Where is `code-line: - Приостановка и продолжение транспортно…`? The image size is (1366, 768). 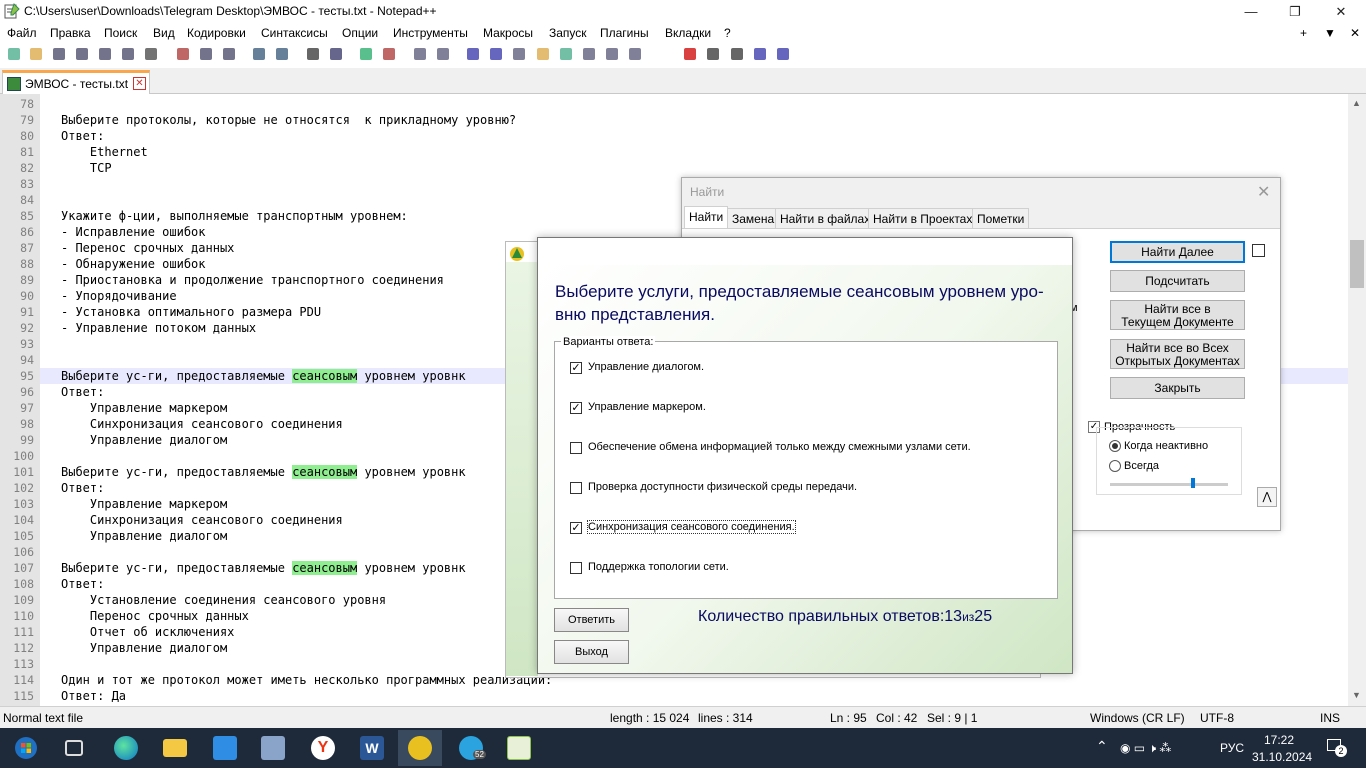 code-line: - Приостановка и продолжение транспортно… is located at coordinates (252, 280).